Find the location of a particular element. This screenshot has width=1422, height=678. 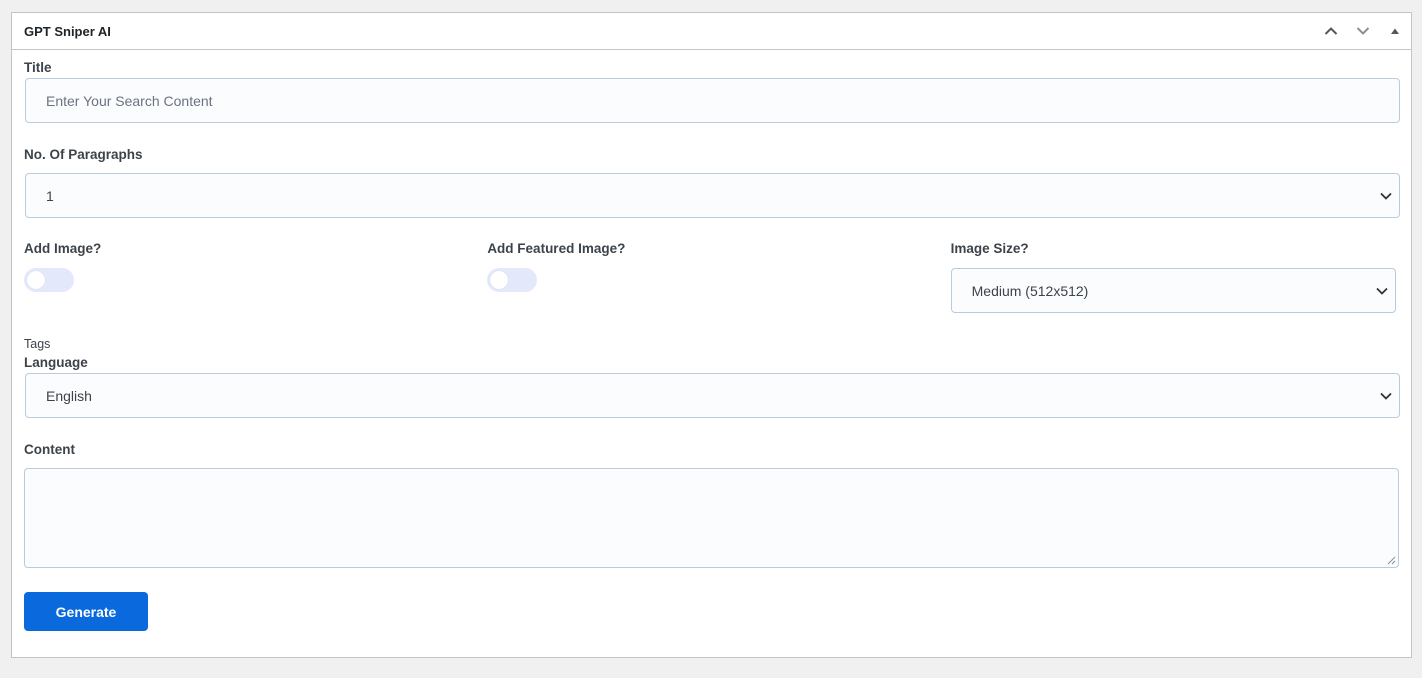

image-size-label: Image Size? is located at coordinates (989, 248).